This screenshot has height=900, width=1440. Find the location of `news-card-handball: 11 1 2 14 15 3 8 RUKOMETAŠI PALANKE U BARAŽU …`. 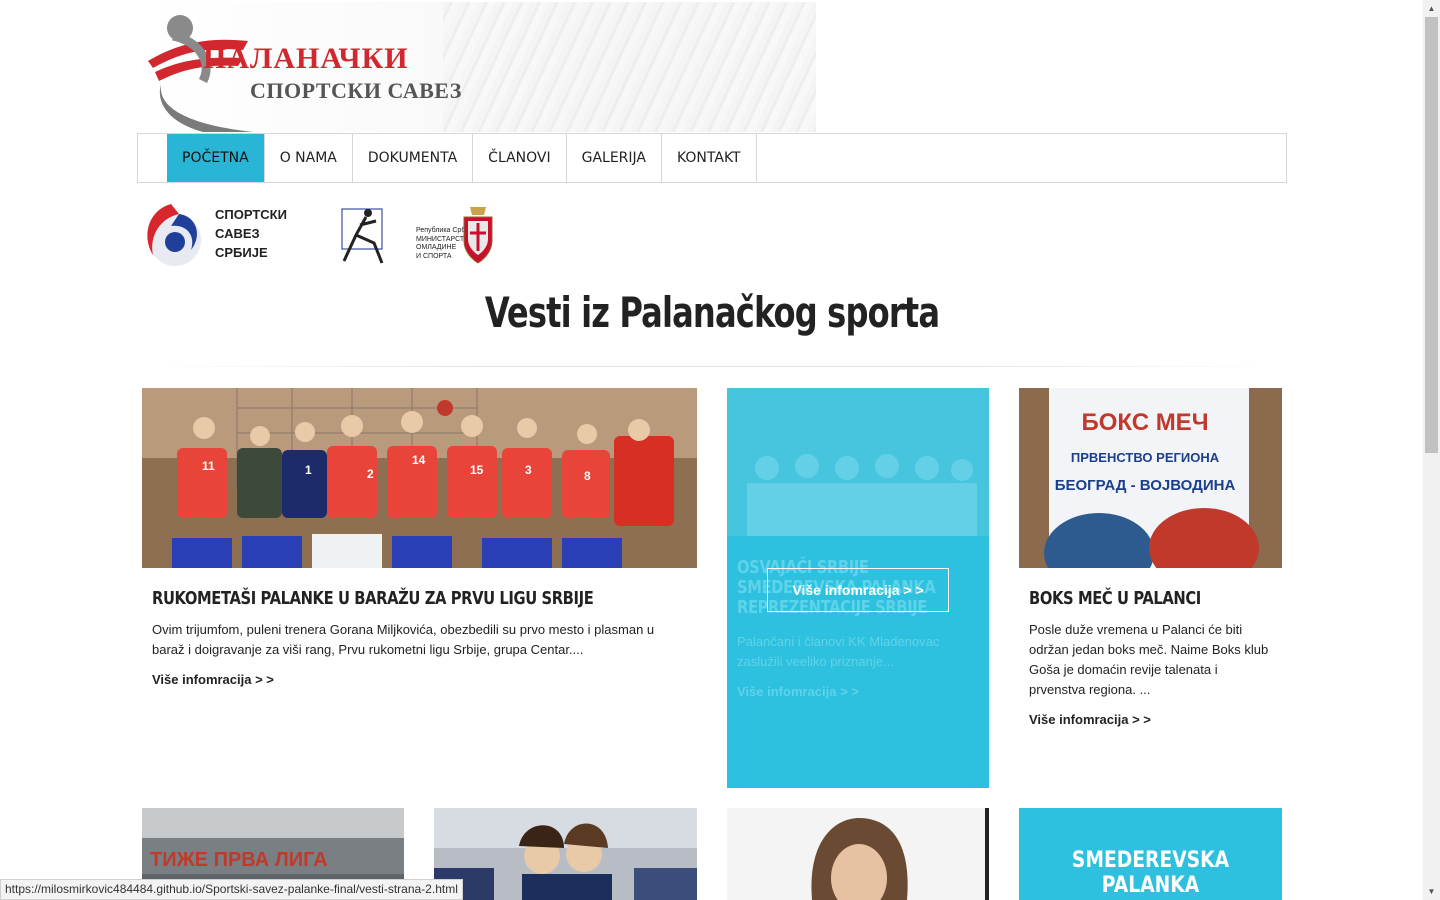

news-card-handball: 11 1 2 14 15 3 8 RUKOMETAŠI PALANKE U BARAŽU … is located at coordinates (419, 553).